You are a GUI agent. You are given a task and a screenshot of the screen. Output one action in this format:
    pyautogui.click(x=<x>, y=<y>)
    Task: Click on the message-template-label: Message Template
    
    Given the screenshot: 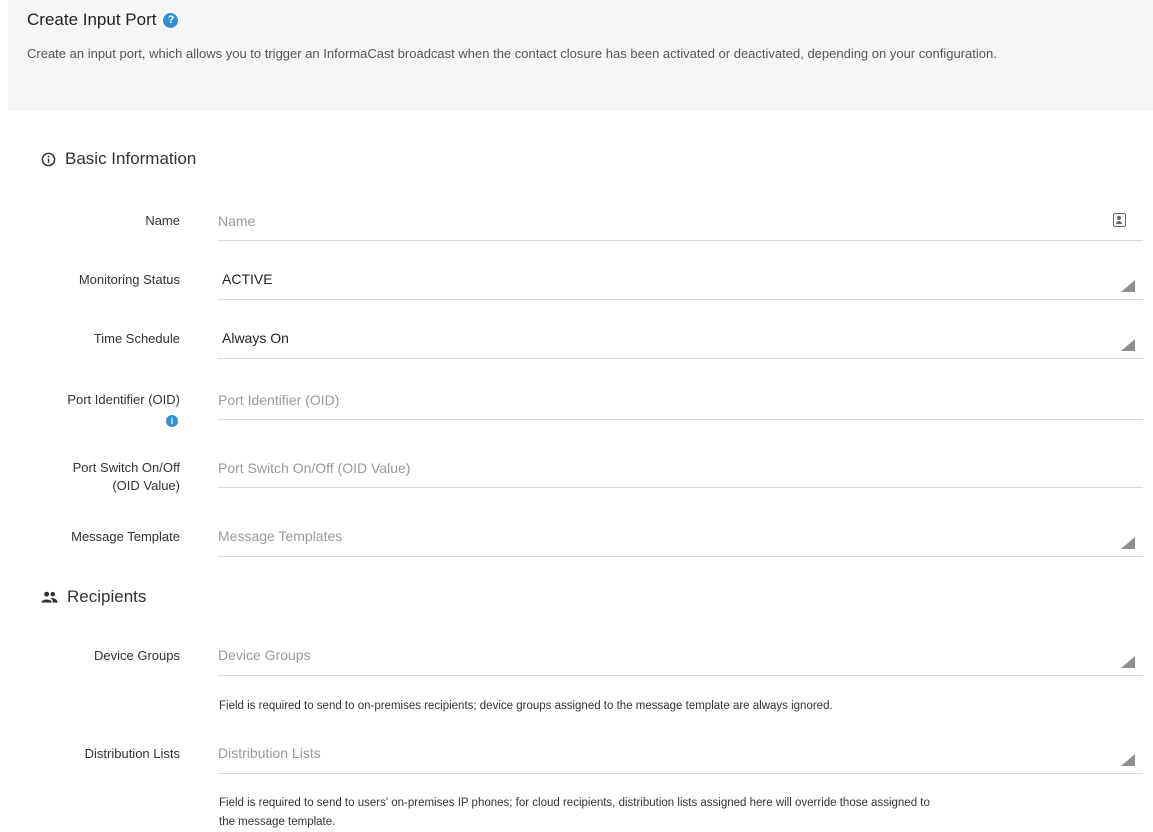 What is the action you would take?
    pyautogui.click(x=125, y=536)
    